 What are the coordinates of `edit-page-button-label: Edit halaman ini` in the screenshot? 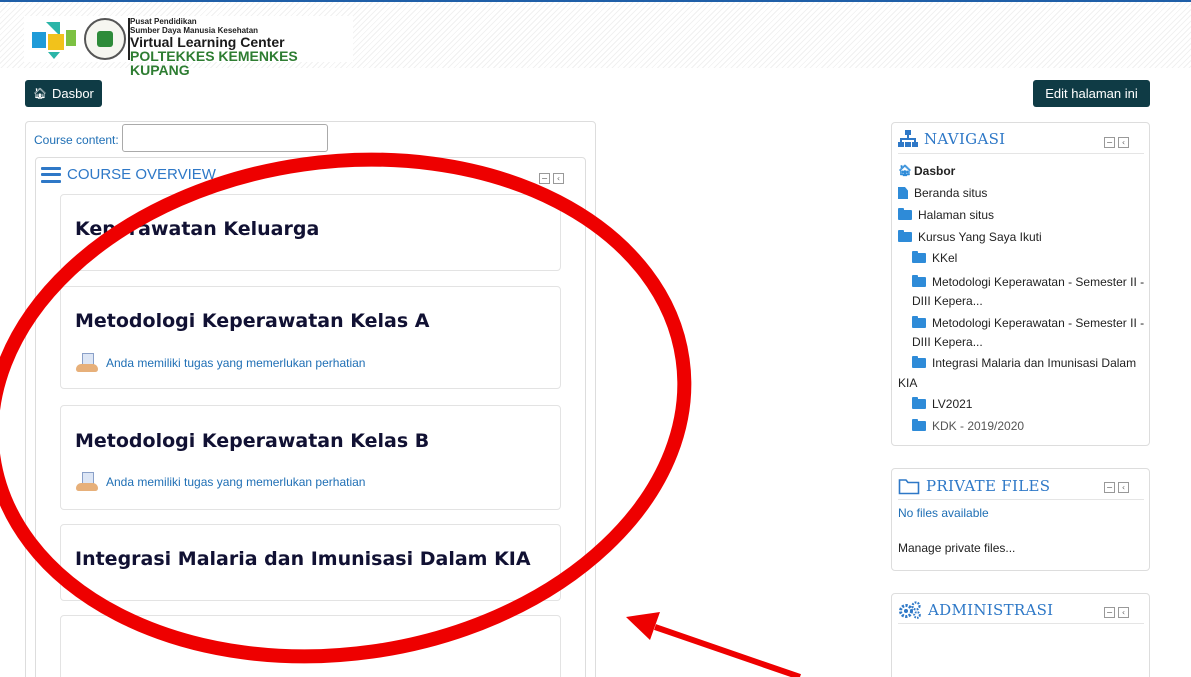 It's located at (1091, 93).